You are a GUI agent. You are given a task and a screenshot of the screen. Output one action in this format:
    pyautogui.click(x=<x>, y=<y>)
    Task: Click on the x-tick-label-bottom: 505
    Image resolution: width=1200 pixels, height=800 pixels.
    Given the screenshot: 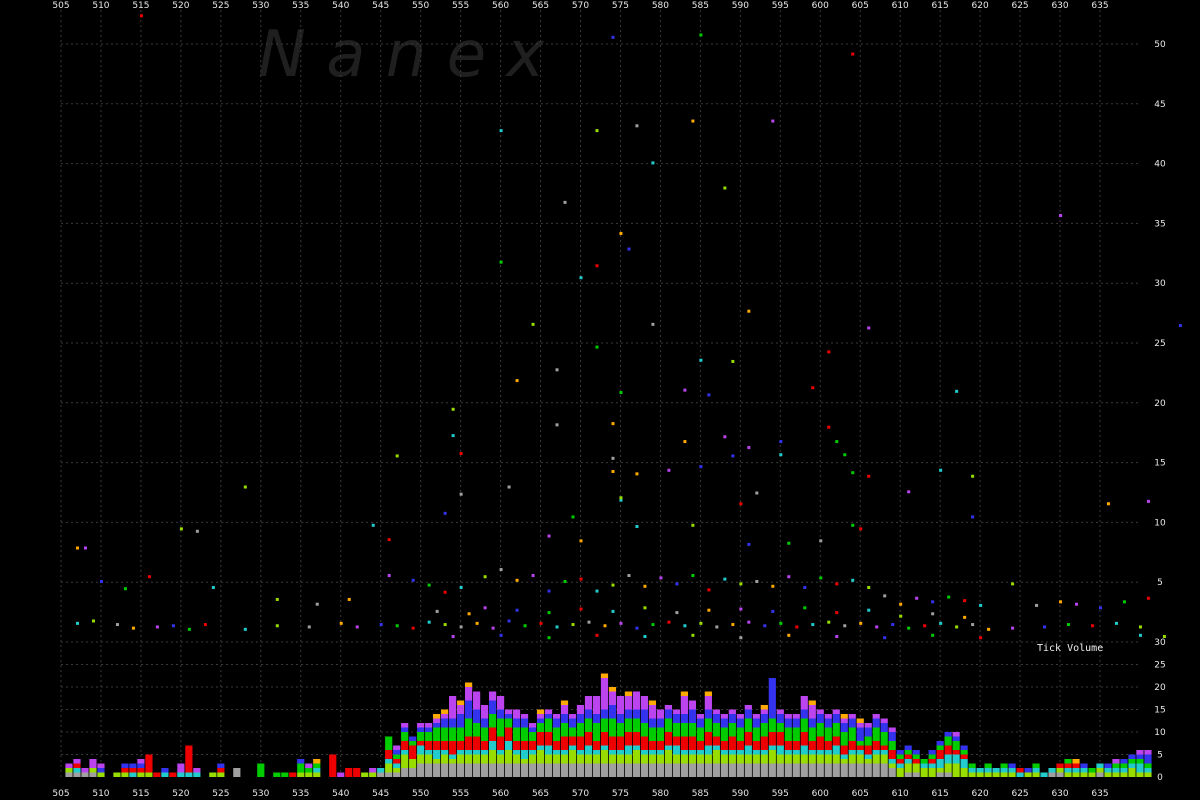 What is the action you would take?
    pyautogui.click(x=60, y=794)
    